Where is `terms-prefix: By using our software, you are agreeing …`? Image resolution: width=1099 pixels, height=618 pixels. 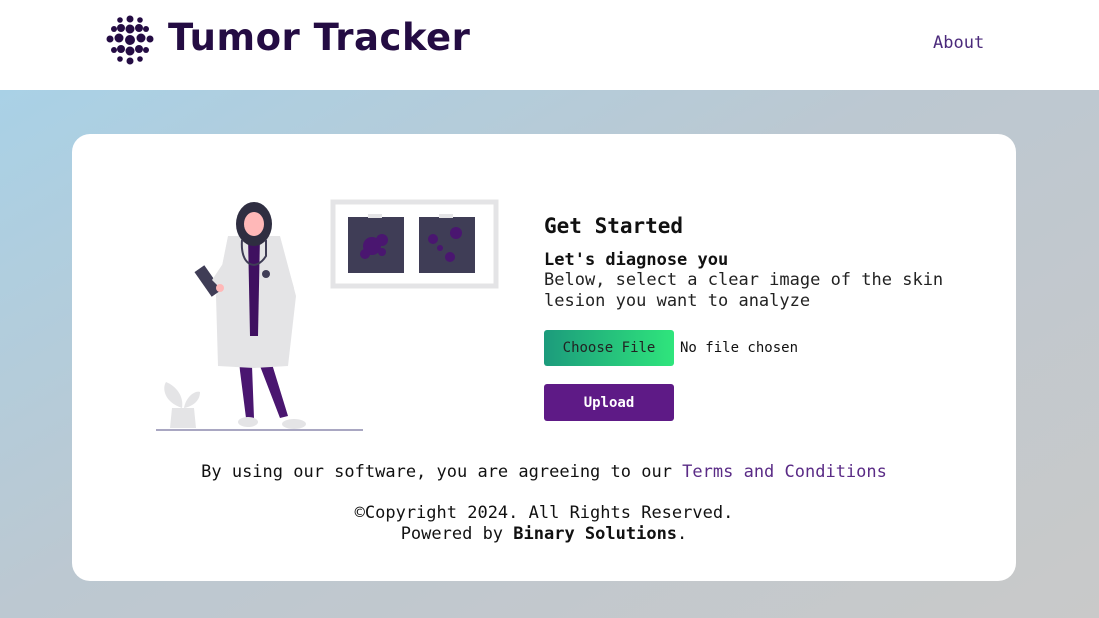 terms-prefix: By using our software, you are agreeing … is located at coordinates (442, 472).